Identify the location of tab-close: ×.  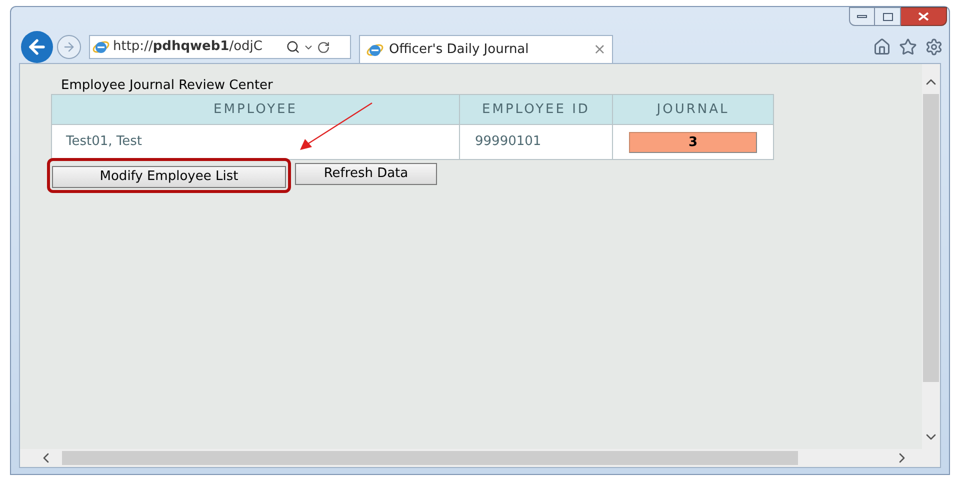
(599, 49).